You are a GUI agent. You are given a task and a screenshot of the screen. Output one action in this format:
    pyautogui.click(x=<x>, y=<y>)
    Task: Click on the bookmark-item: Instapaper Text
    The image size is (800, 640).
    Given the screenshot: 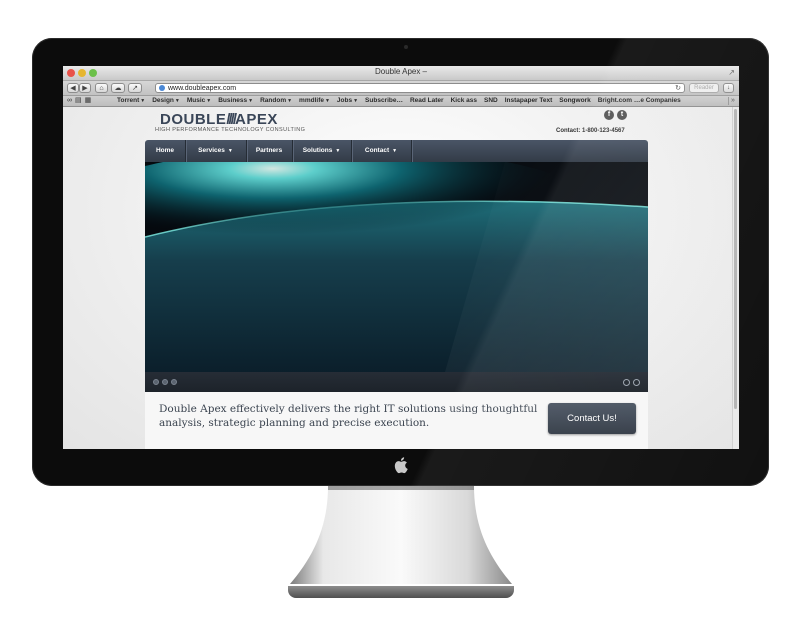 What is the action you would take?
    pyautogui.click(x=529, y=101)
    